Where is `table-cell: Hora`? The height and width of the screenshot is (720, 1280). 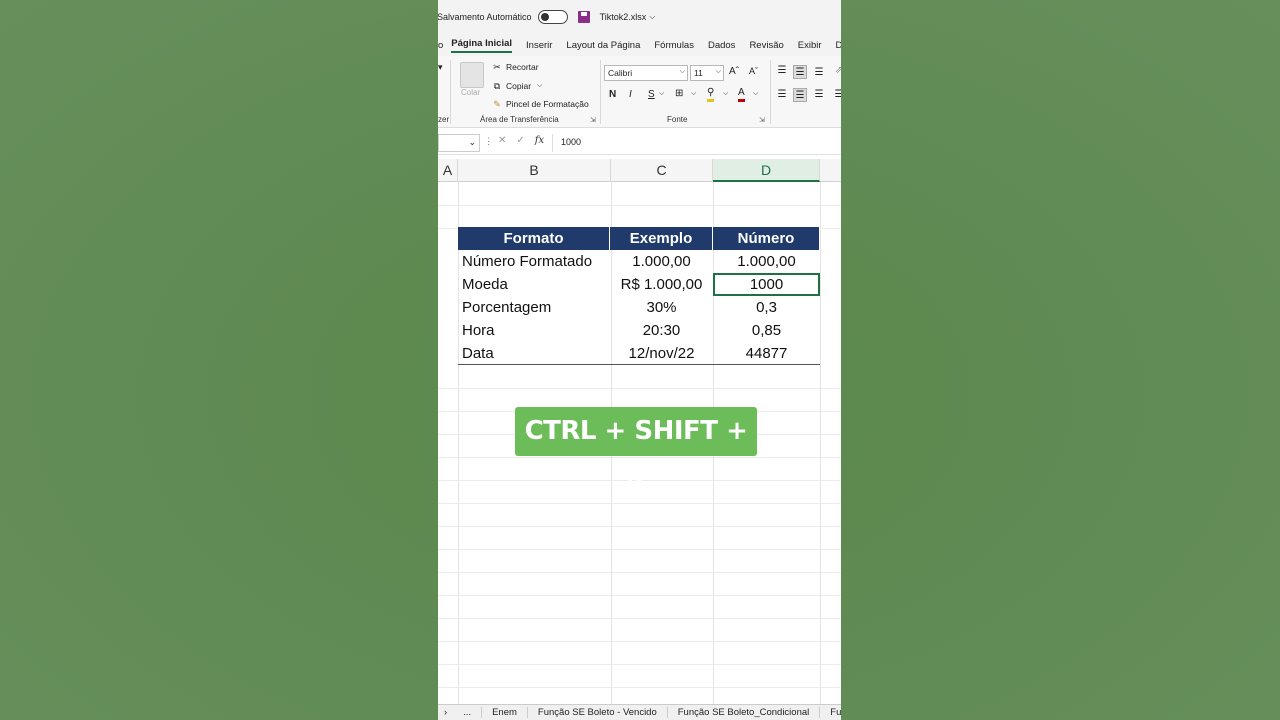
table-cell: Hora is located at coordinates (534, 330).